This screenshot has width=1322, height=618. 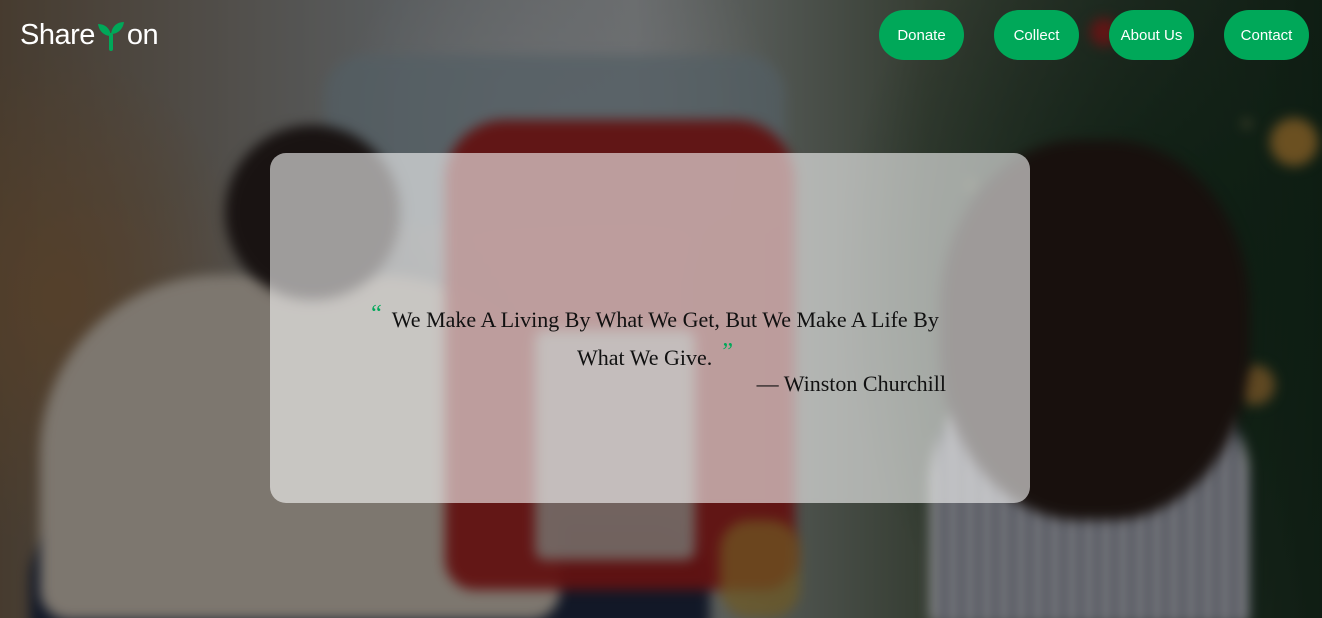 What do you see at coordinates (727, 352) in the screenshot?
I see `close-quote-icon: ”` at bounding box center [727, 352].